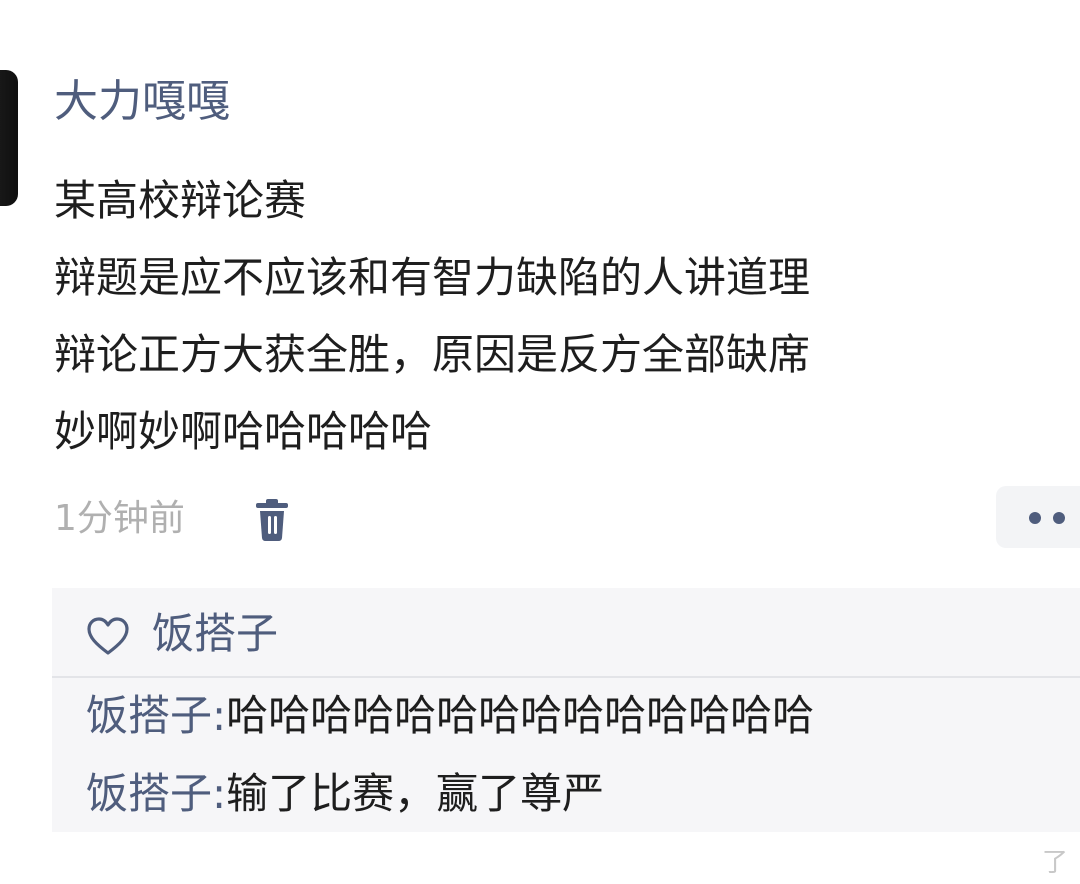 The width and height of the screenshot is (1080, 884). What do you see at coordinates (108, 636) in the screenshot?
I see `heart-outline-icon` at bounding box center [108, 636].